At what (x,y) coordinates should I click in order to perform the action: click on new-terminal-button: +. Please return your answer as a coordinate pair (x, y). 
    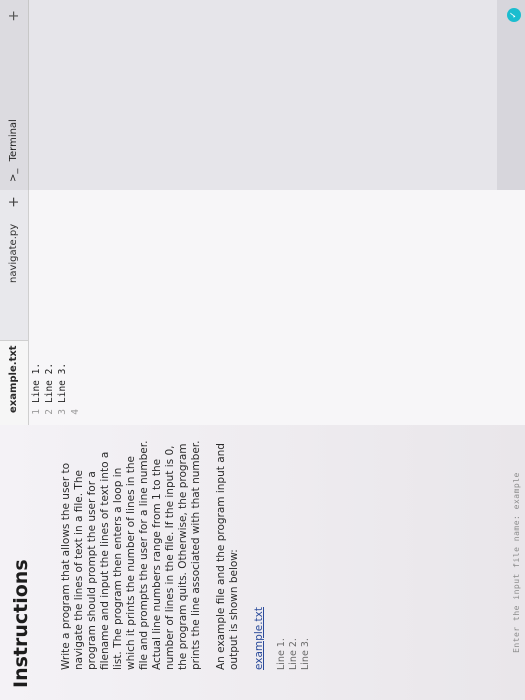
    Looking at the image, I should click on (14, 16).